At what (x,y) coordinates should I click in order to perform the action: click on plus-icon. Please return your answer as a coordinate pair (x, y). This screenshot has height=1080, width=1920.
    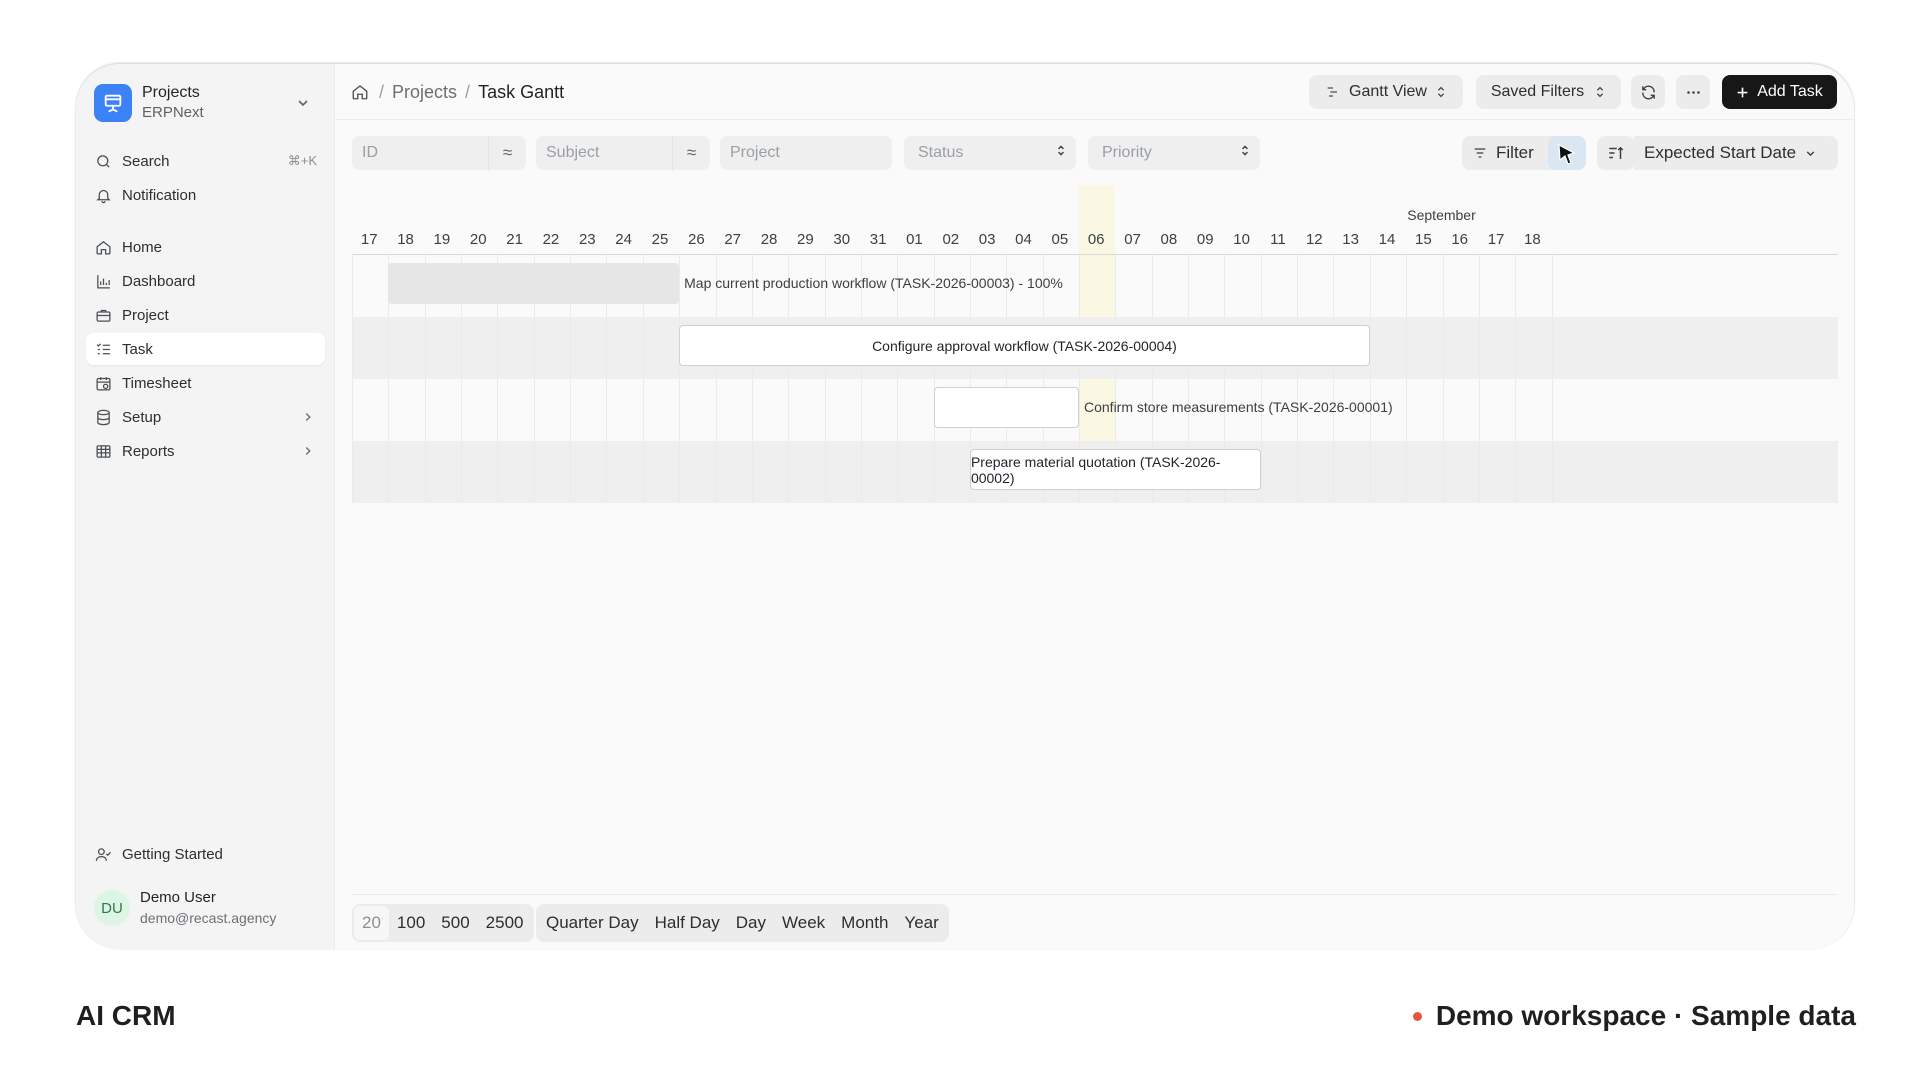
    Looking at the image, I should click on (1742, 92).